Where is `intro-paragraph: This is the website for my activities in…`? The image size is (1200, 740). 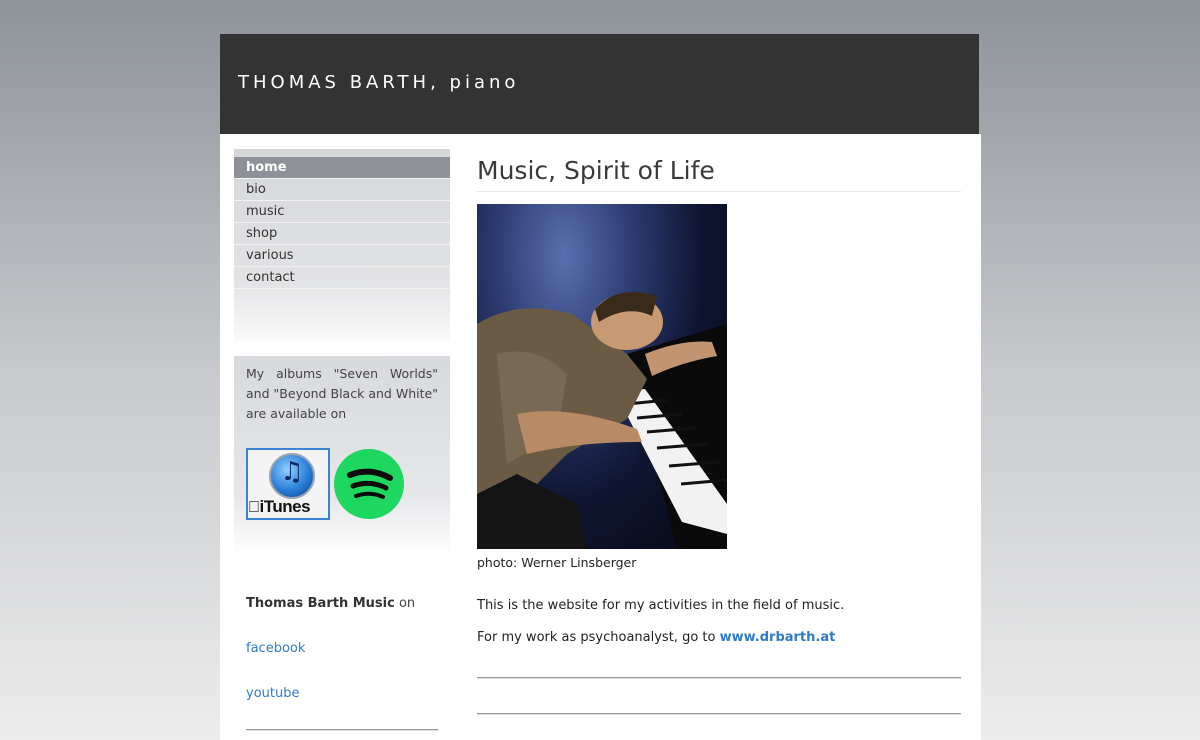
intro-paragraph: This is the website for my activities in… is located at coordinates (661, 605).